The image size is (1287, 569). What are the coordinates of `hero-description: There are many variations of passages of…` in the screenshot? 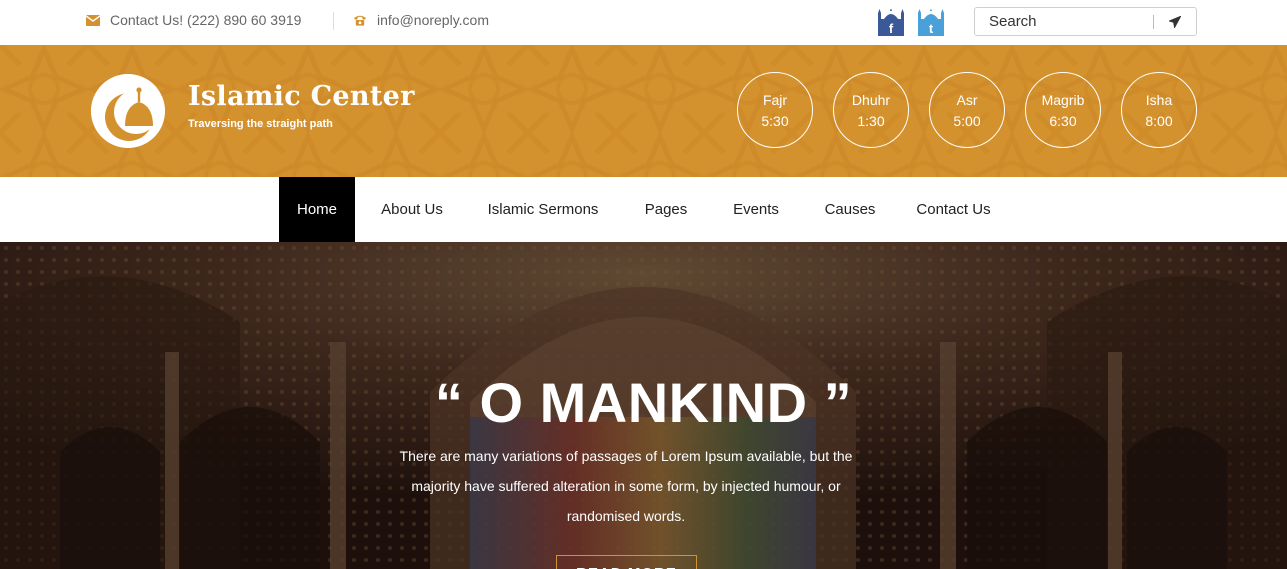 It's located at (626, 486).